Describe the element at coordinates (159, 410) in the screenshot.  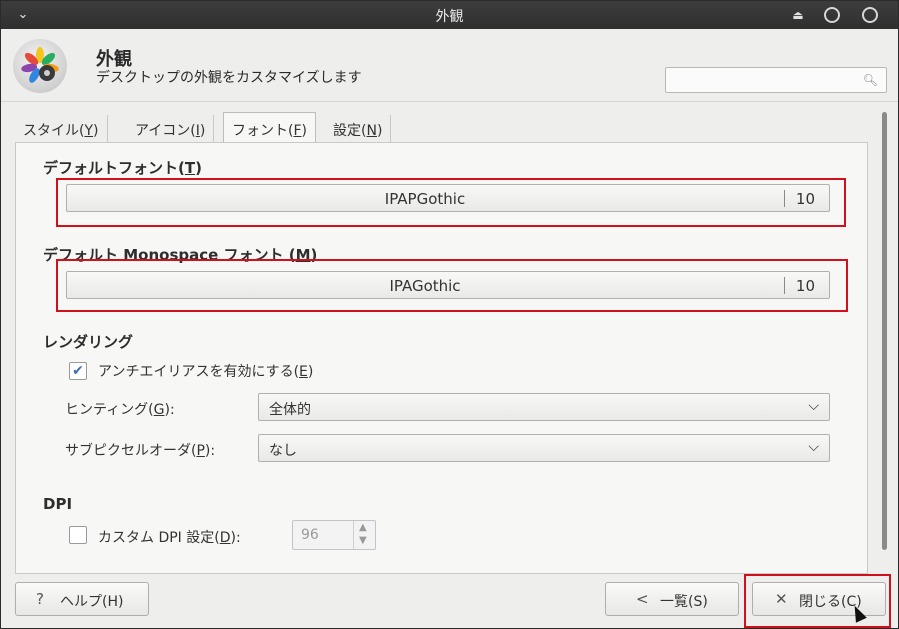
I see `hinting-label-key: G` at that location.